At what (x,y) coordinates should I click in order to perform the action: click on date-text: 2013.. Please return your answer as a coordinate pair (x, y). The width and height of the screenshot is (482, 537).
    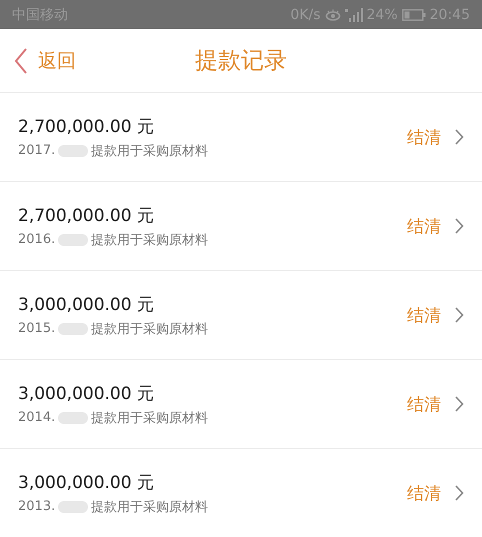
    Looking at the image, I should click on (37, 506).